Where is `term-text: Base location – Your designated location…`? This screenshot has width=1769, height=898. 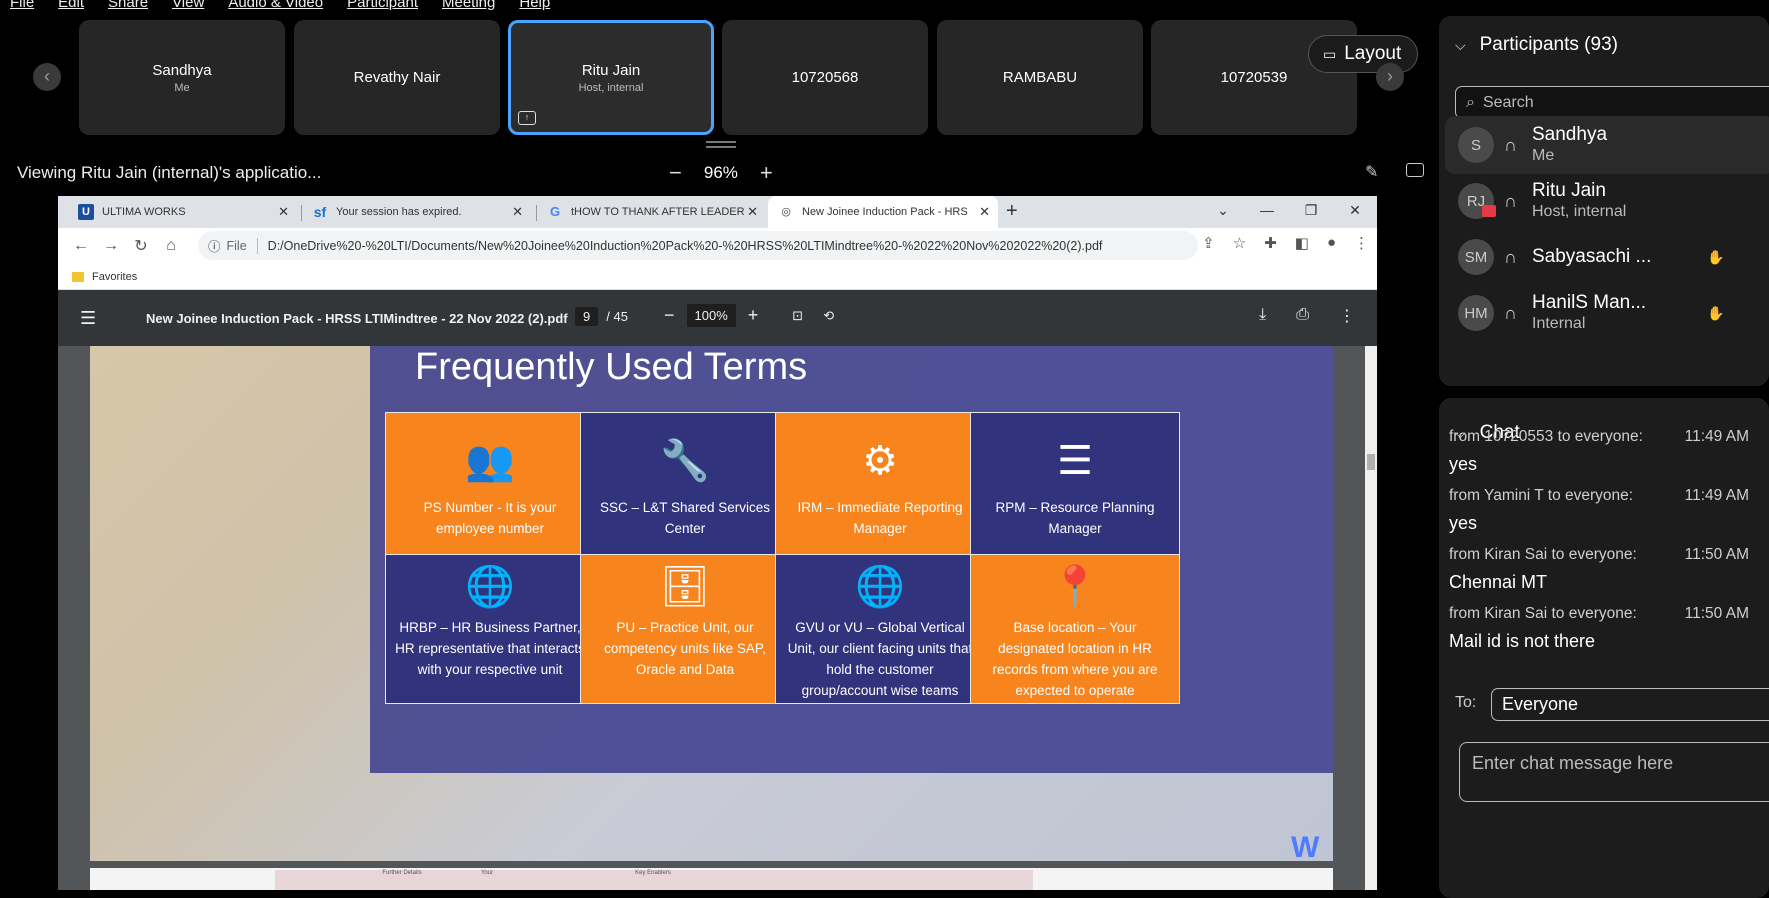 term-text: Base location – Your designated location… is located at coordinates (1075, 659).